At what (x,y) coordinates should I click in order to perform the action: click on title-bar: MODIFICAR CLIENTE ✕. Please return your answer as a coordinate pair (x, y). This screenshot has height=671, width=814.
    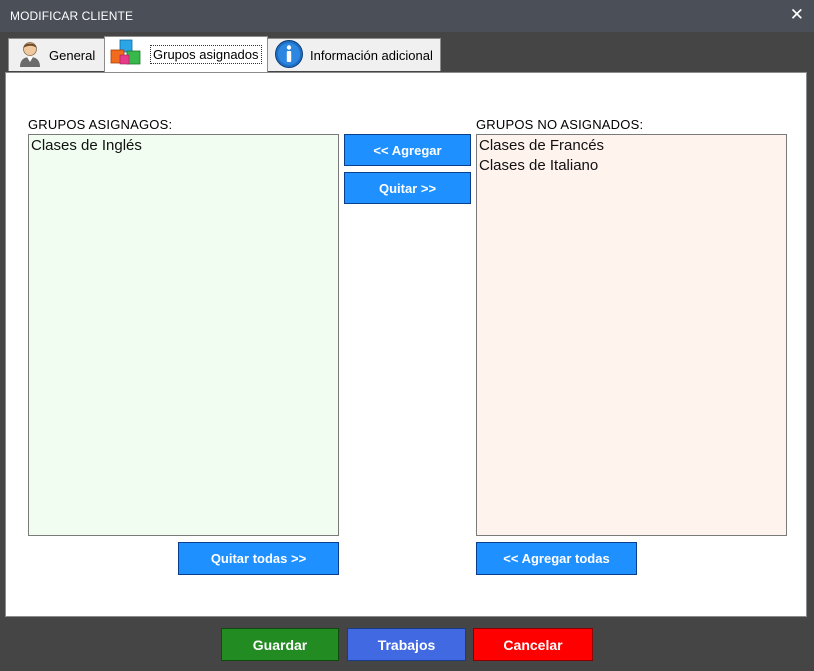
    Looking at the image, I should click on (407, 16).